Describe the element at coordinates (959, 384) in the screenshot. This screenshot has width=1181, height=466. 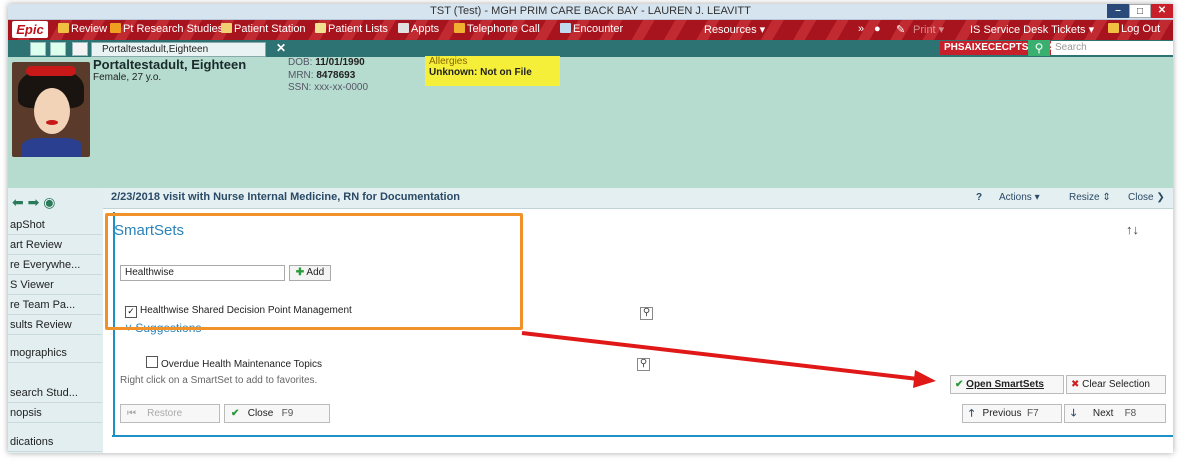
I see `check-icon: ✔` at that location.